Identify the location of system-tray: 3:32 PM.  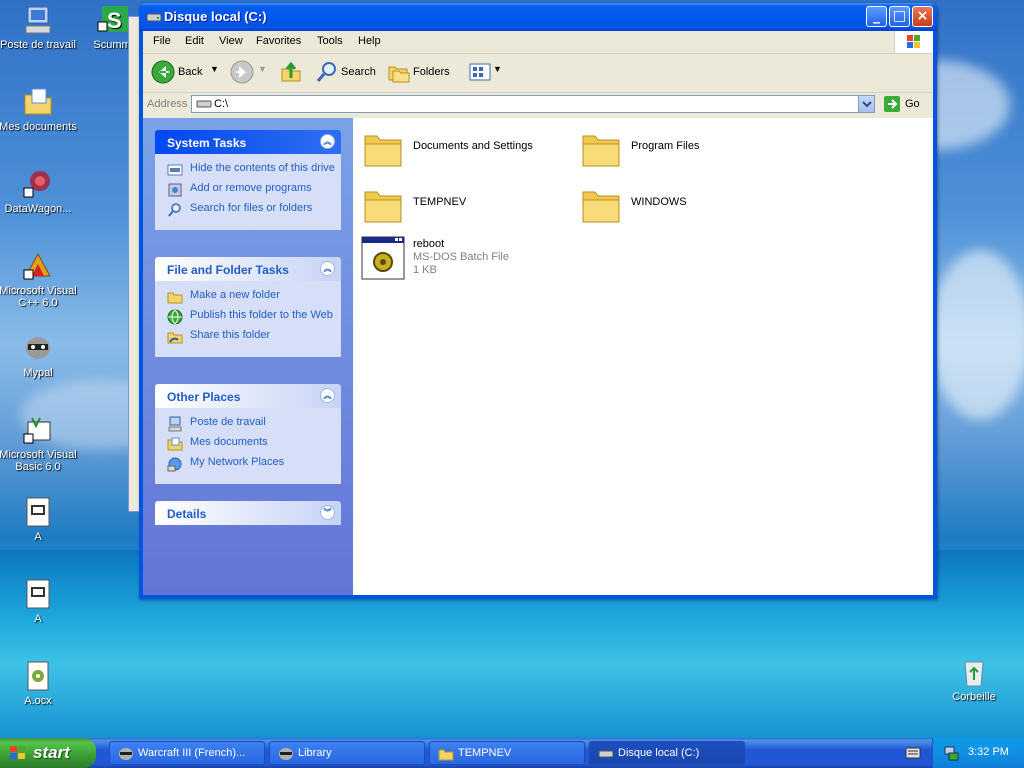
(978, 753).